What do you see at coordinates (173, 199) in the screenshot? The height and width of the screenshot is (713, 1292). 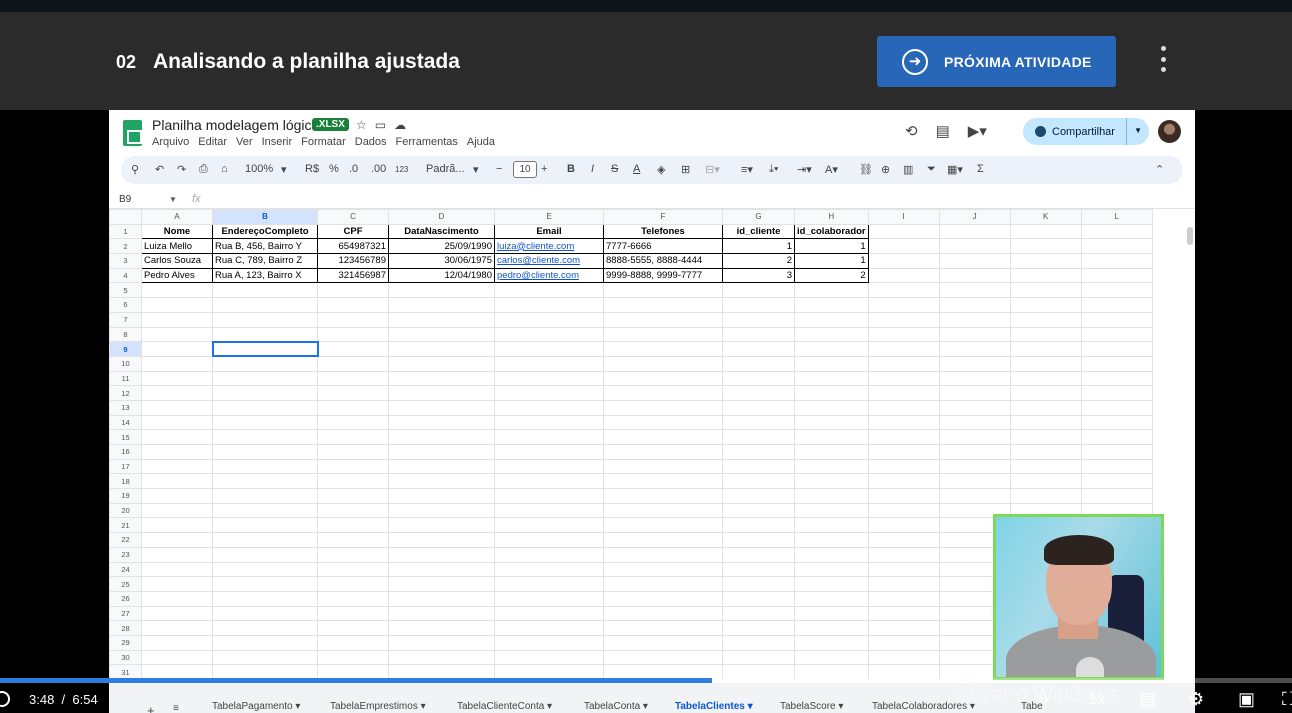 I see `chevron-down-icon: ▼` at bounding box center [173, 199].